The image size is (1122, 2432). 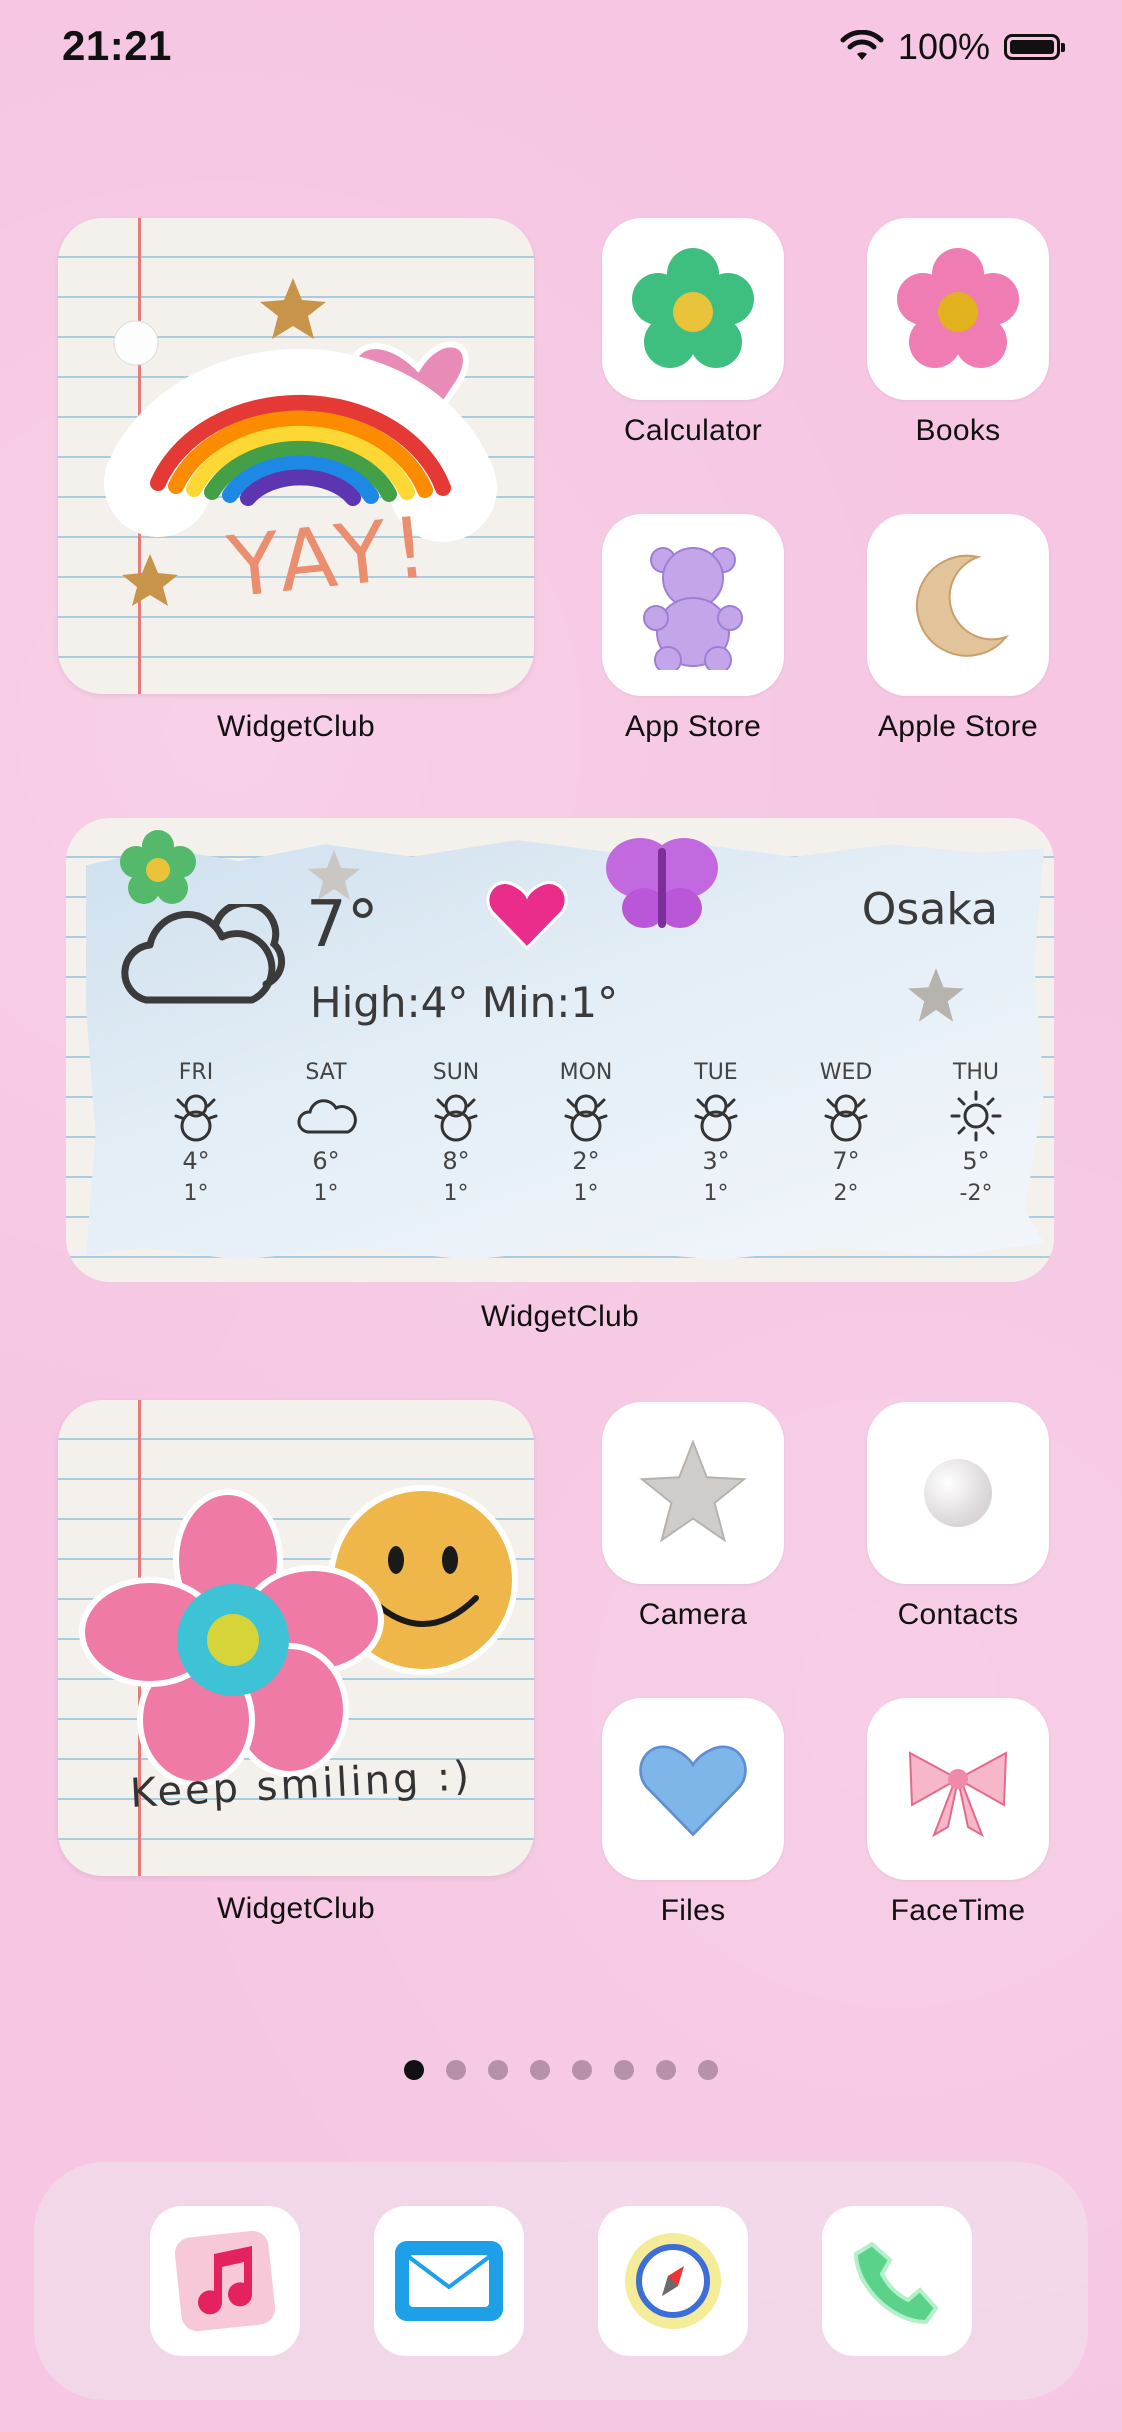 What do you see at coordinates (958, 1794) in the screenshot?
I see `pink-bow-icon` at bounding box center [958, 1794].